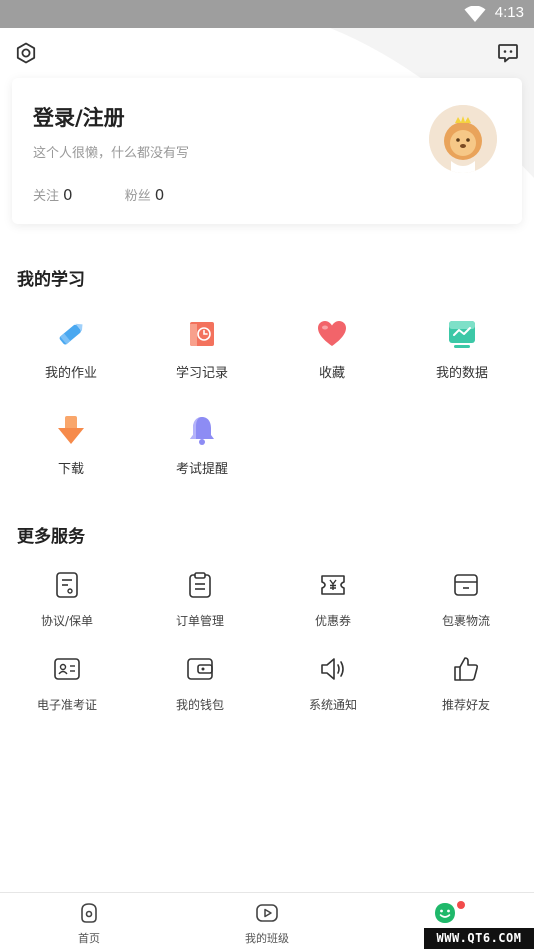 This screenshot has width=534, height=949. I want to click on notification-badge, so click(461, 905).